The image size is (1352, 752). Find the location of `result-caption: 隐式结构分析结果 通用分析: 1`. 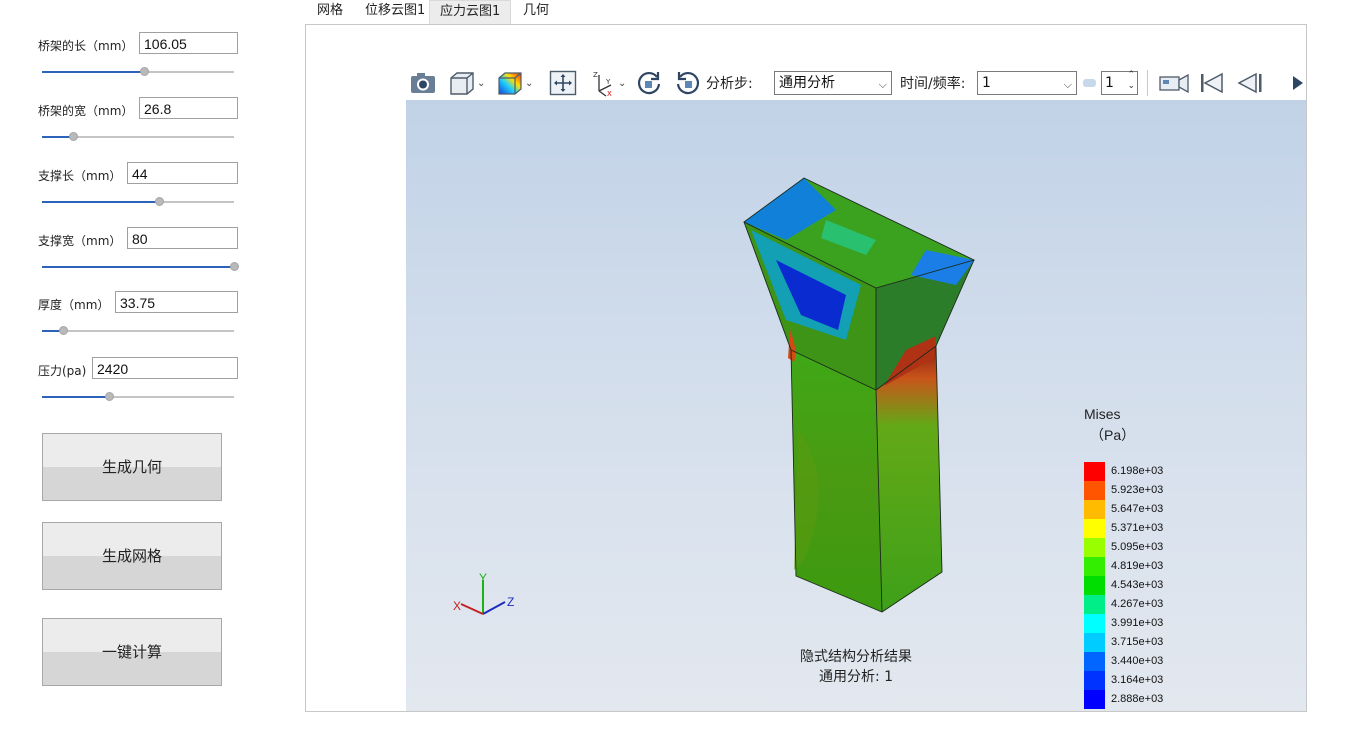

result-caption: 隐式结构分析结果 通用分析: 1 is located at coordinates (856, 667).